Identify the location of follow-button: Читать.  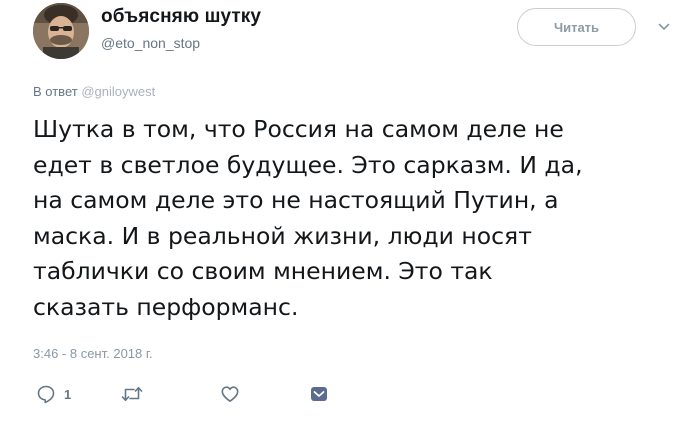
(576, 27).